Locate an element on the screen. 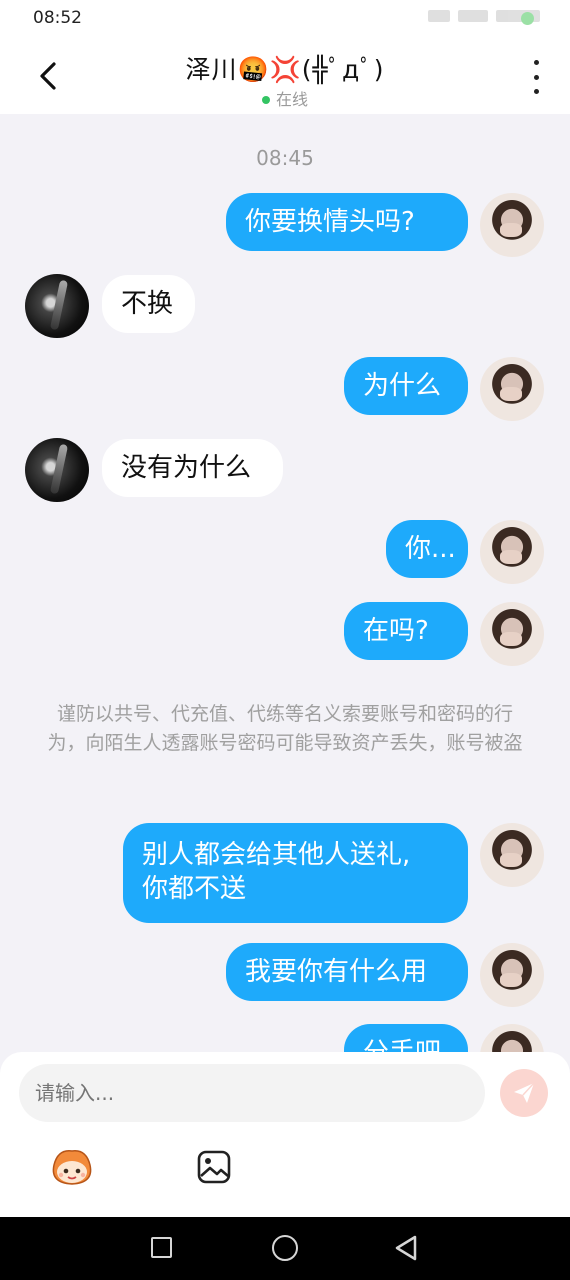 The image size is (570, 1280). message-bubble-outgoing: 我要你有什么用 is located at coordinates (347, 972).